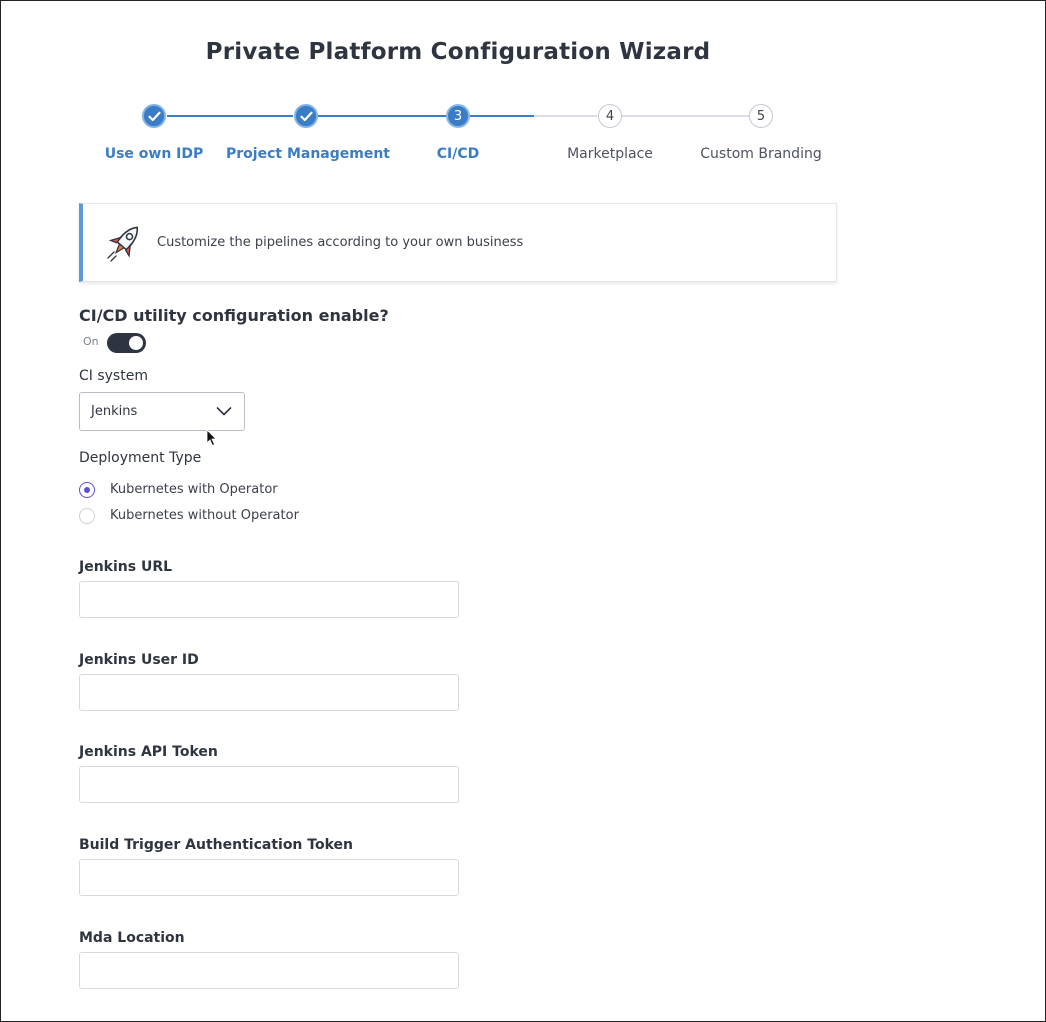 This screenshot has width=1046, height=1022. What do you see at coordinates (211, 438) in the screenshot?
I see `mouse-cursor-icon` at bounding box center [211, 438].